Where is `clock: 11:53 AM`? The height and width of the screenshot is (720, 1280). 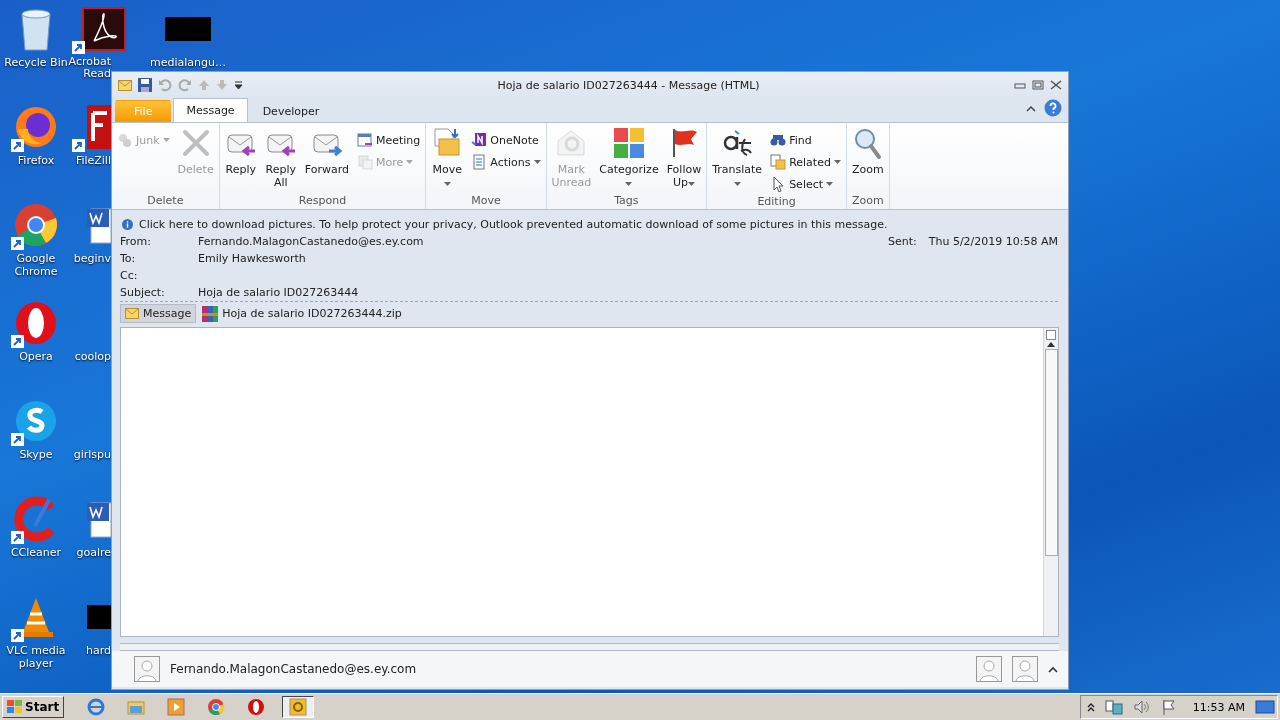
clock: 11:53 AM is located at coordinates (1218, 707).